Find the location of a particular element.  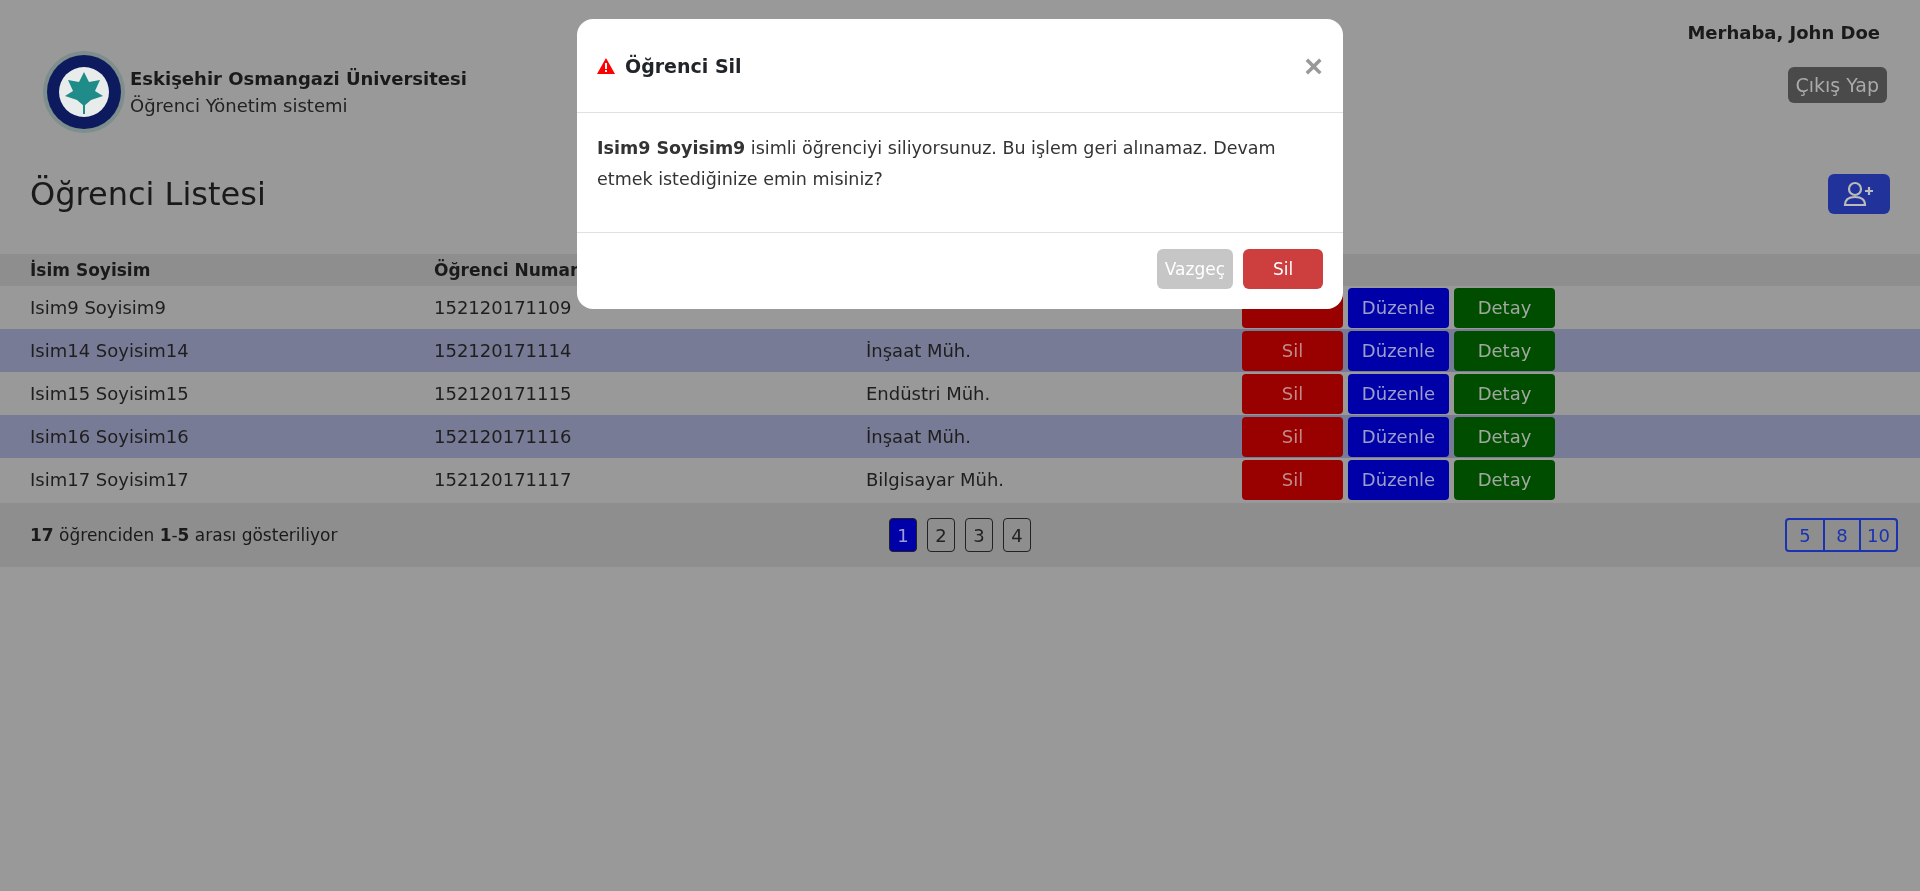

table-cell-text: 152120171114 is located at coordinates (503, 350).